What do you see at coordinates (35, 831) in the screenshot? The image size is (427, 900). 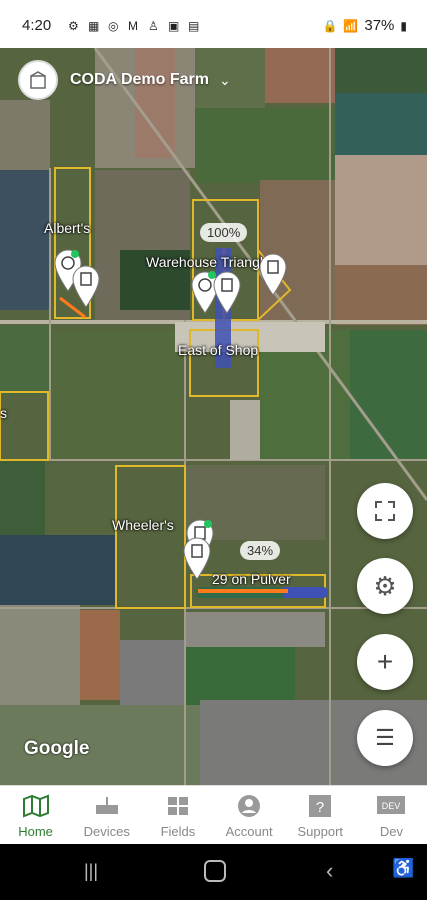 I see `nav-home-label: Home` at bounding box center [35, 831].